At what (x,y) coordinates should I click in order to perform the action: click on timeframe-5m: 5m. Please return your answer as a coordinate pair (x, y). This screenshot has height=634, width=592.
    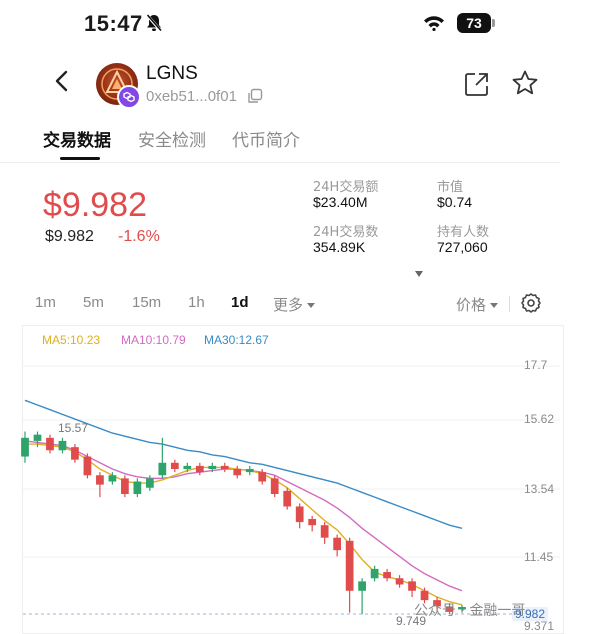
    Looking at the image, I should click on (93, 302).